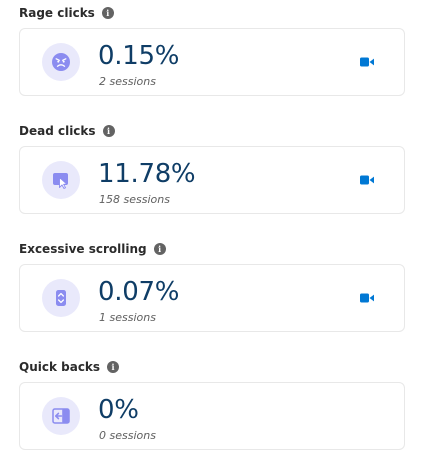 The height and width of the screenshot is (472, 424). Describe the element at coordinates (57, 13) in the screenshot. I see `metric-title: Rage clicks` at that location.